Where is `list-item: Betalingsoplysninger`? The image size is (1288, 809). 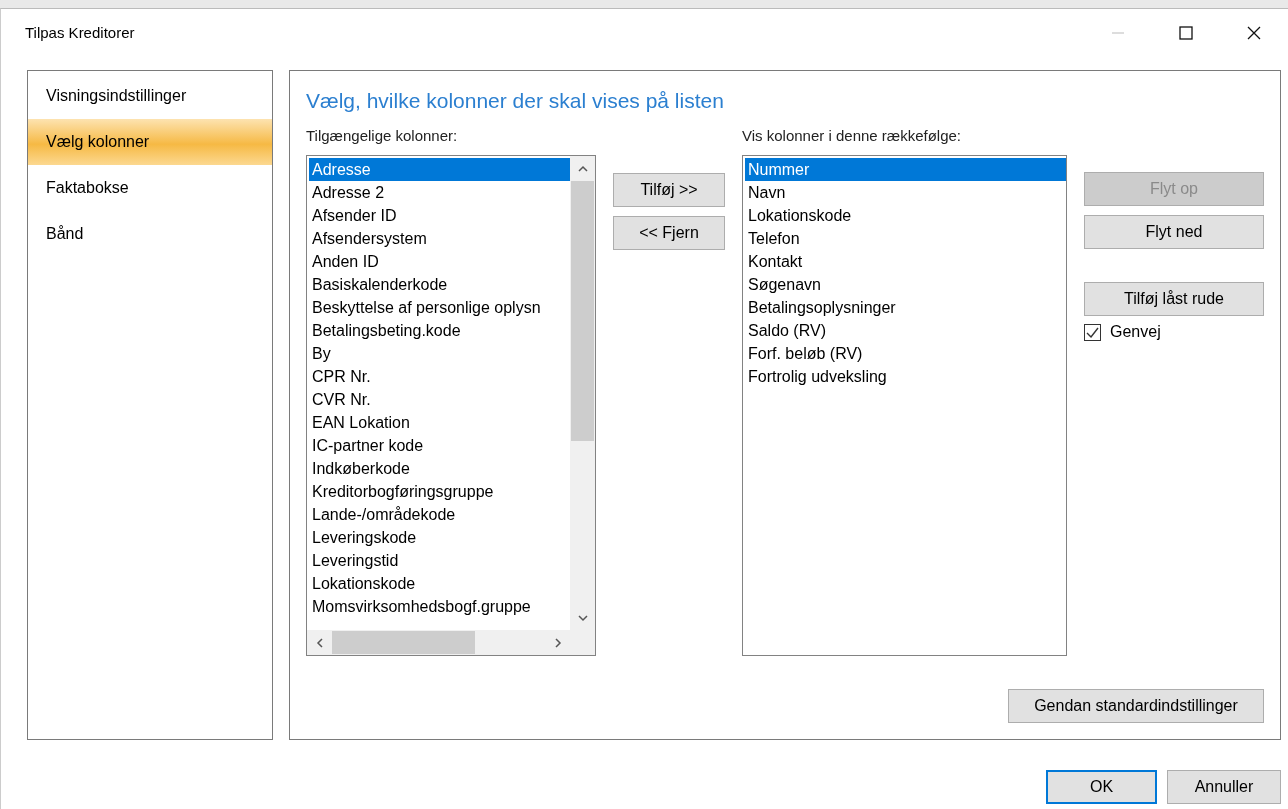
list-item: Betalingsoplysninger is located at coordinates (905, 307).